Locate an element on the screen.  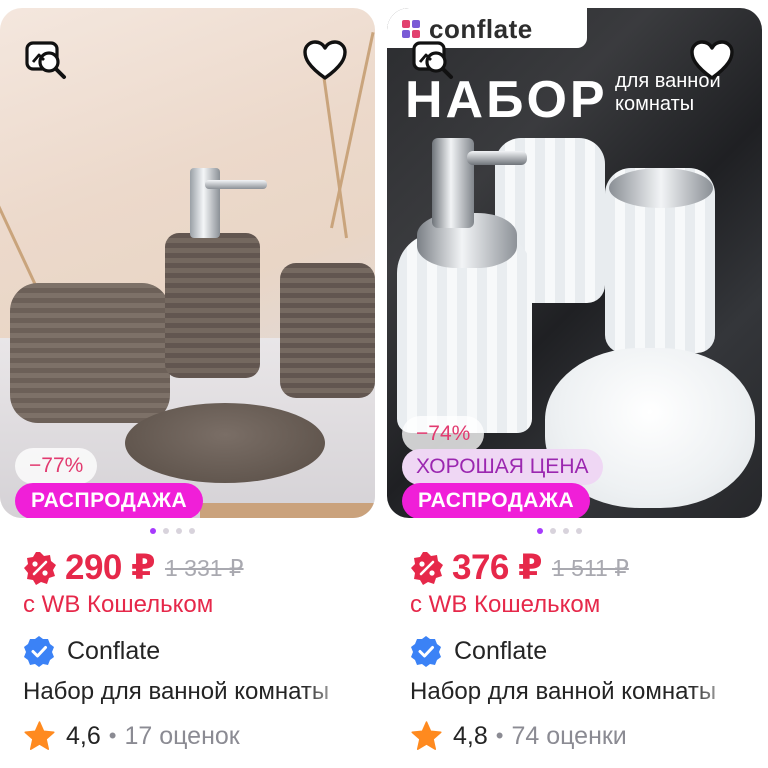
rating-row: 4,6 • 17 оценок is located at coordinates (131, 736).